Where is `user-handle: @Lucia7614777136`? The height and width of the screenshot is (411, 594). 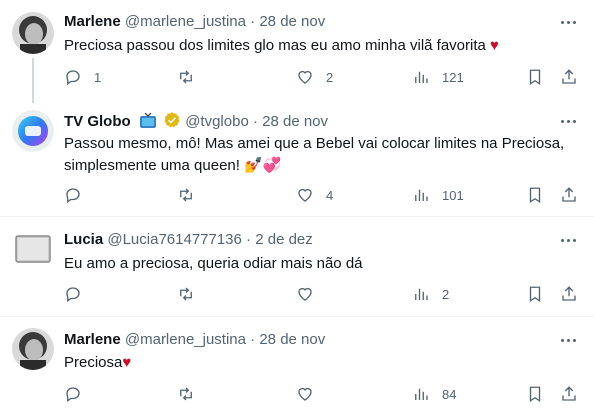 user-handle: @Lucia7614777136 is located at coordinates (174, 239).